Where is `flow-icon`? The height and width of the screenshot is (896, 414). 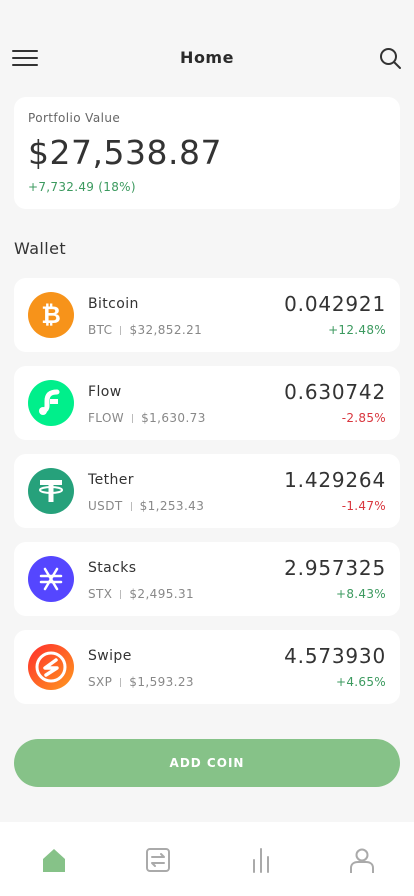
flow-icon is located at coordinates (51, 403).